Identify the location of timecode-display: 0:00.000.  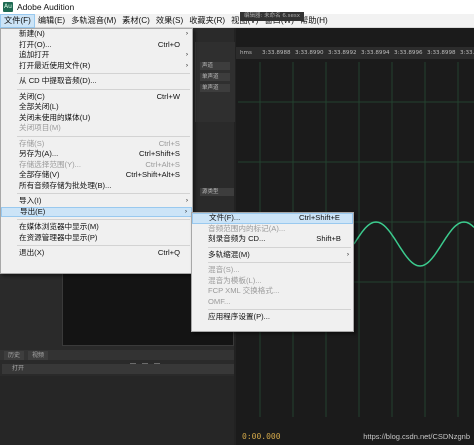
(261, 436).